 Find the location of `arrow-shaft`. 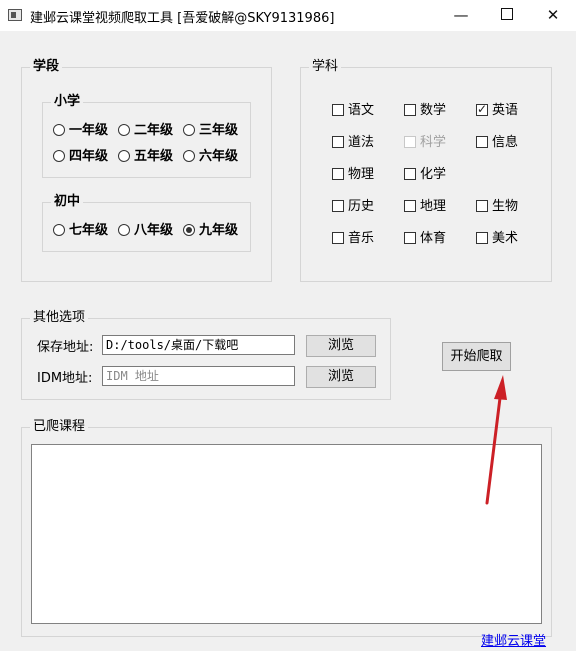

arrow-shaft is located at coordinates (493, 450).